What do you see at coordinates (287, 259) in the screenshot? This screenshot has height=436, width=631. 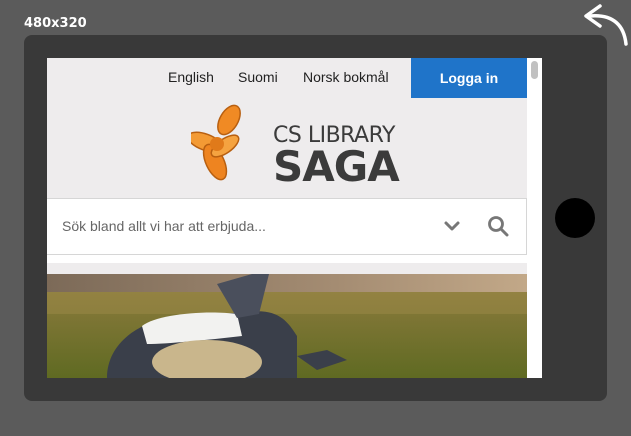 I see `content-divider` at bounding box center [287, 259].